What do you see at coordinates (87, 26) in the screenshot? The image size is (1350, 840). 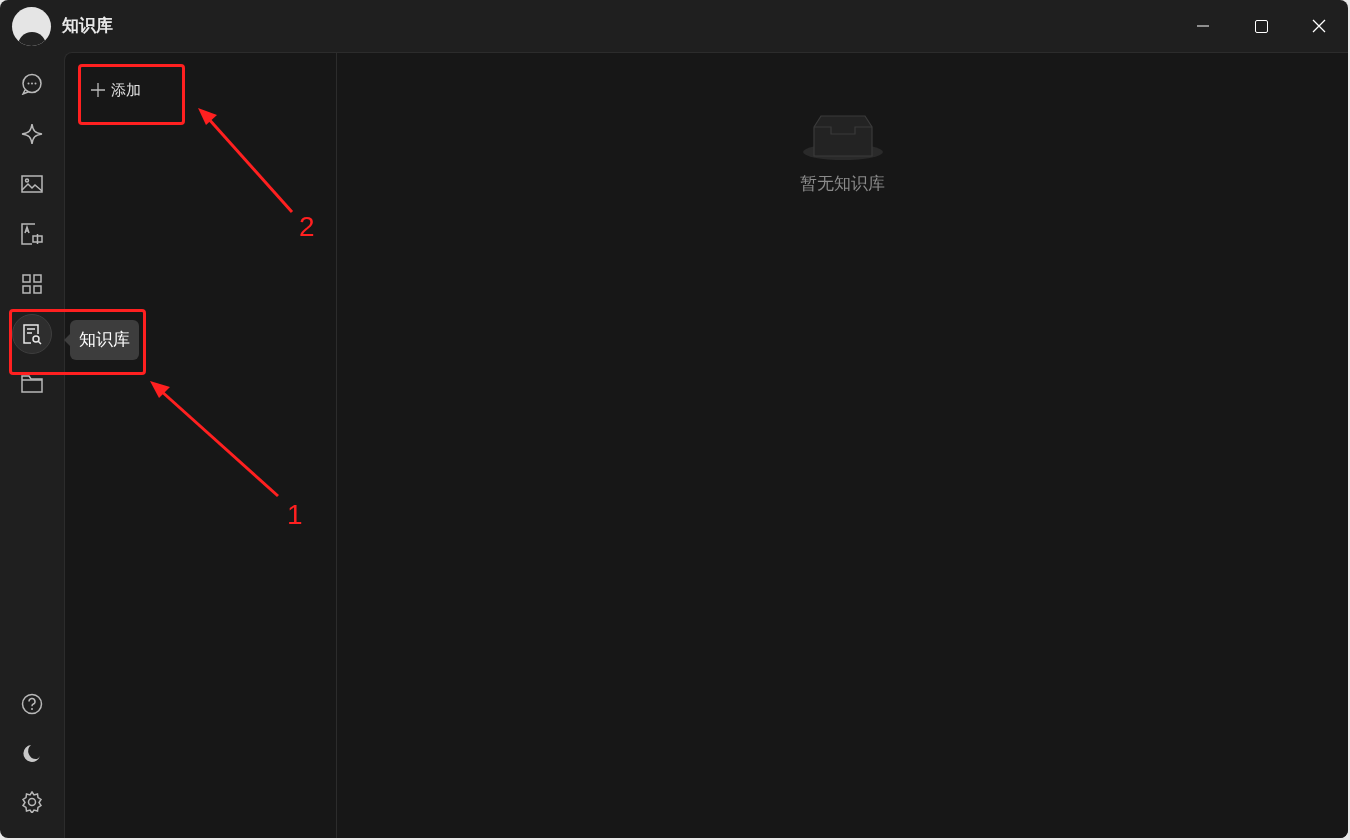 I see `window-title: 知识库` at bounding box center [87, 26].